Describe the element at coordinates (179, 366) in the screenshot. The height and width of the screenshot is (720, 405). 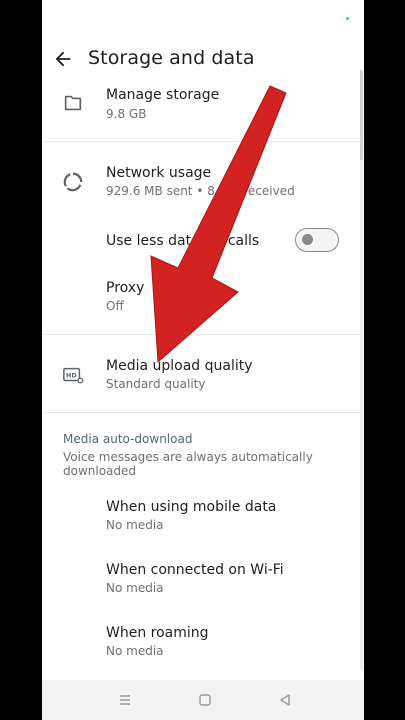
I see `media-upload-quality-label: Media upload quality` at that location.